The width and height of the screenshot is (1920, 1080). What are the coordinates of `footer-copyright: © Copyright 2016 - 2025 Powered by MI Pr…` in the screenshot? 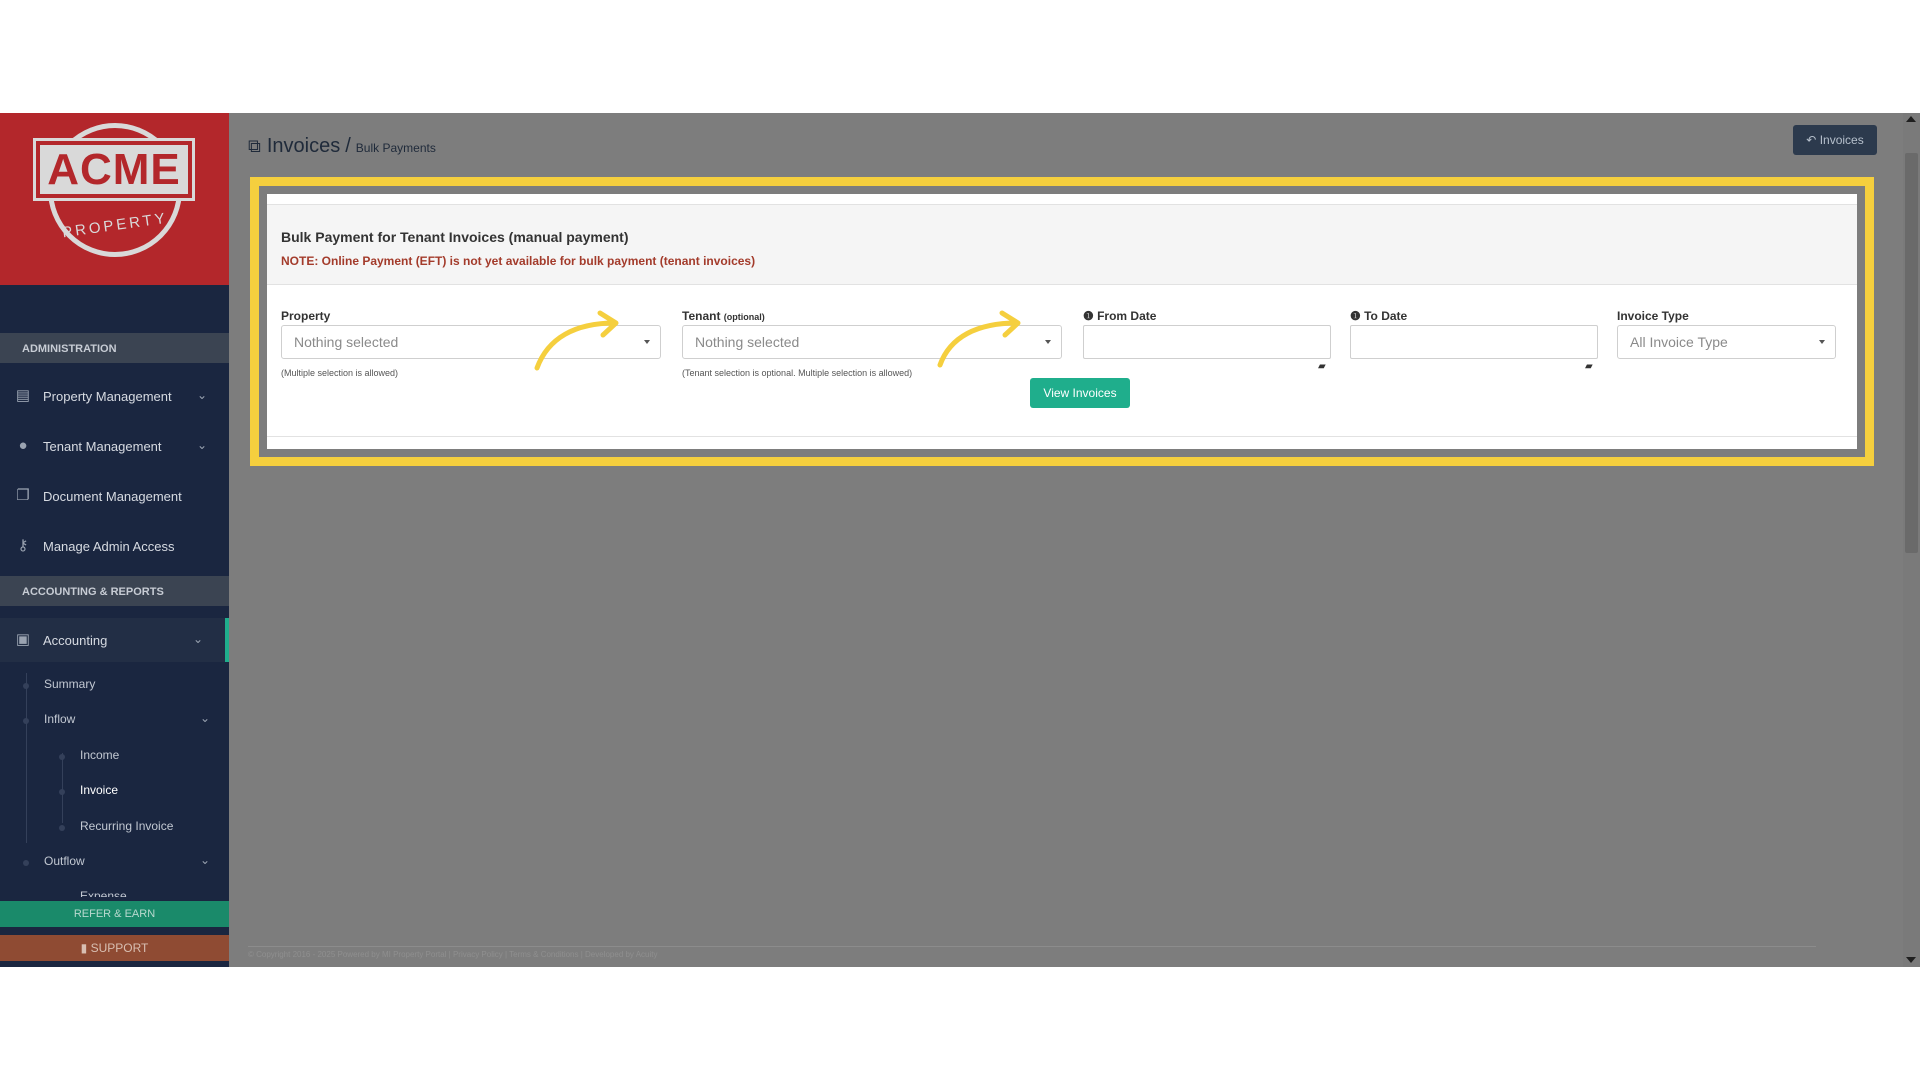 It's located at (453, 954).